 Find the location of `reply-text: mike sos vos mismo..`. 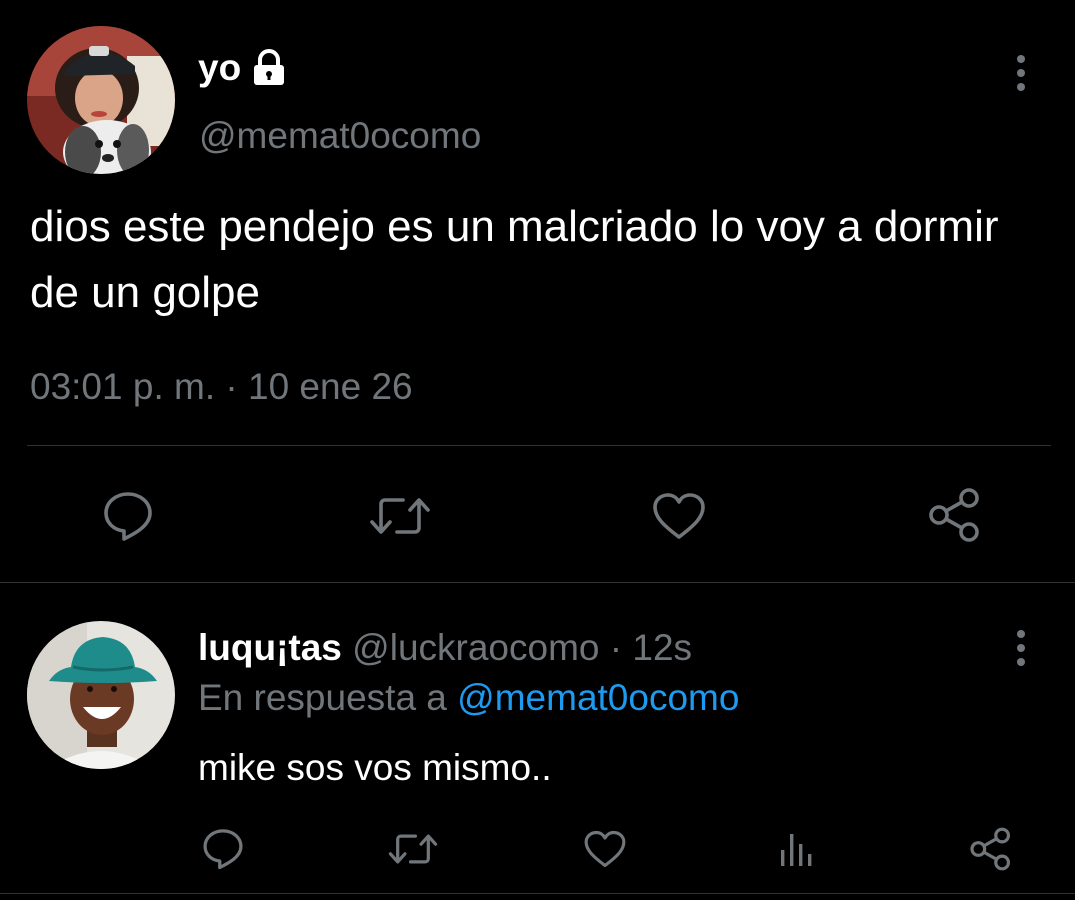

reply-text: mike sos vos mismo.. is located at coordinates (375, 767).